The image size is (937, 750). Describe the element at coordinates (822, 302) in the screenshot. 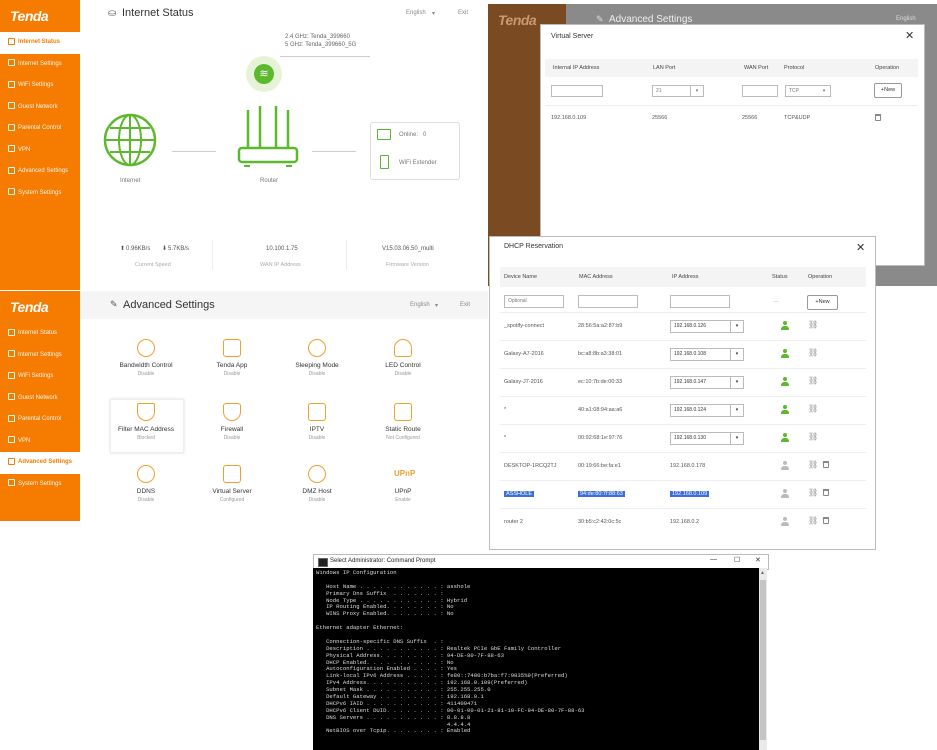

I see `new-reservation-button: +New` at that location.